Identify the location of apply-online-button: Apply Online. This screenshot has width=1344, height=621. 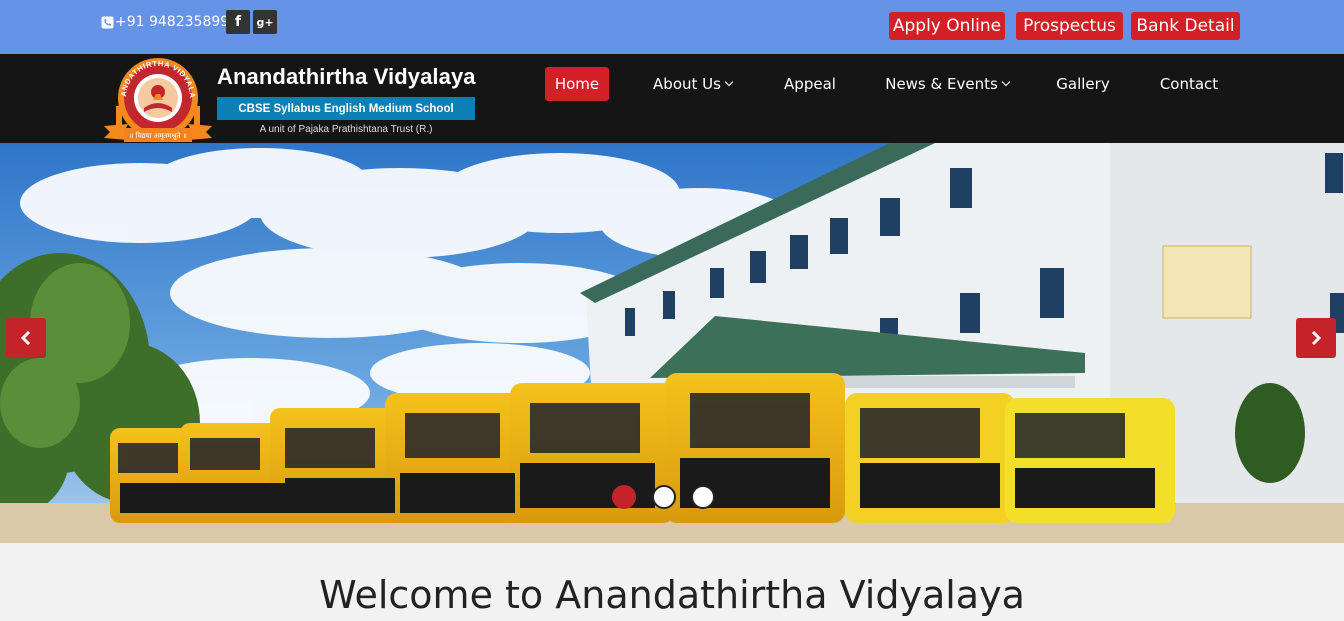
(947, 26).